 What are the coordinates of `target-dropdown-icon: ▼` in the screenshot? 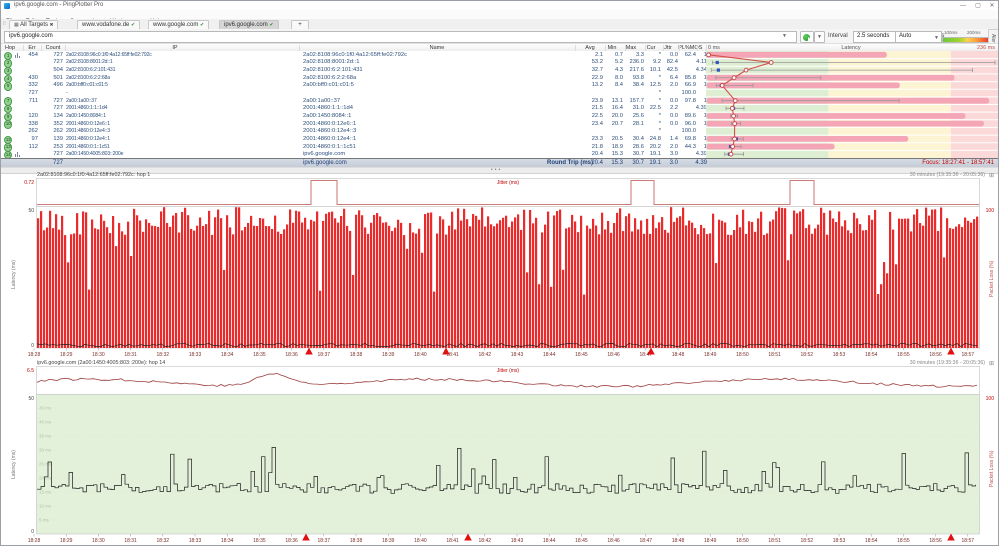 It's located at (784, 36).